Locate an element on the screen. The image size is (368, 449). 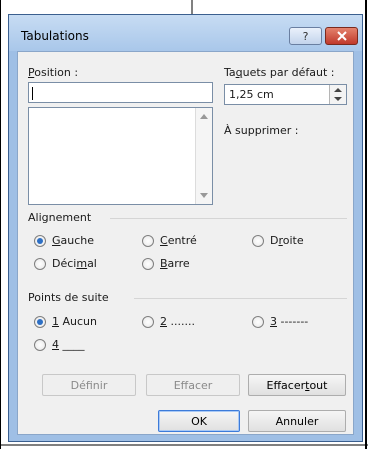
help-button: ? is located at coordinates (305, 36).